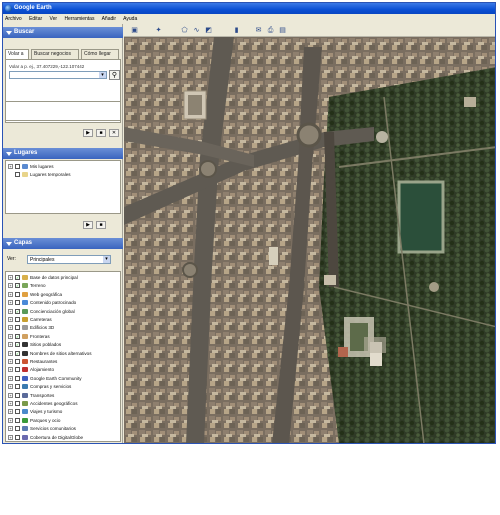 Image resolution: width=500 pixels, height=515 pixels. I want to click on view-select: Principales ▾, so click(69, 259).